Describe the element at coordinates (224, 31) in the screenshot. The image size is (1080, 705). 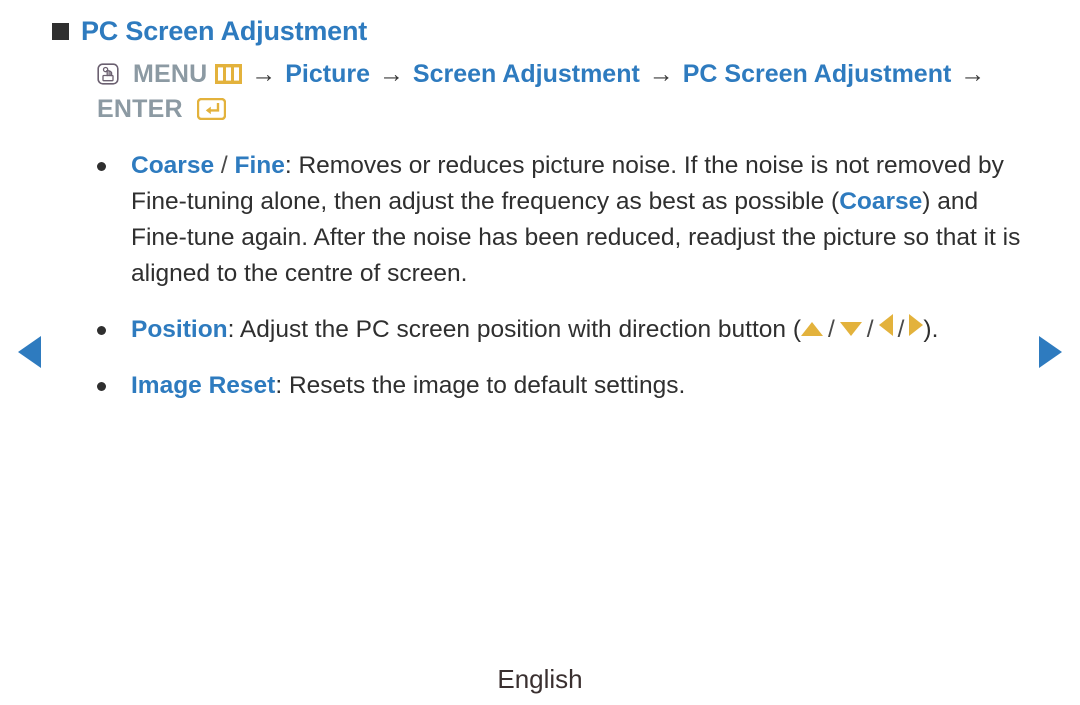
I see `page-title: PC Screen Adjustment` at that location.